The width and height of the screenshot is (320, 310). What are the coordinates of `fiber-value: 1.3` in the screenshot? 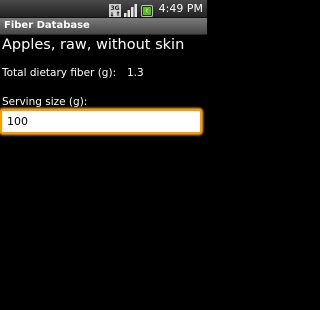 It's located at (135, 73).